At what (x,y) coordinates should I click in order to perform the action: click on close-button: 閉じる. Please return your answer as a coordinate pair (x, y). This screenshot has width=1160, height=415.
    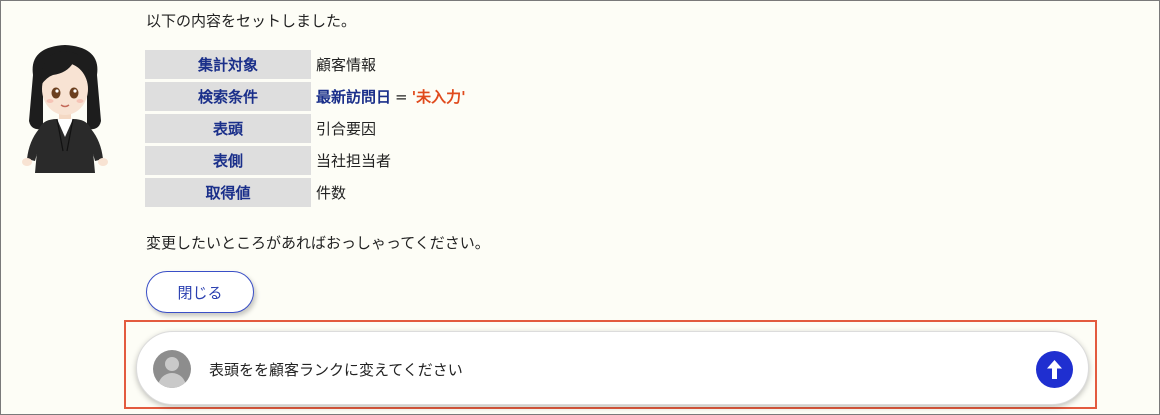
    Looking at the image, I should click on (200, 292).